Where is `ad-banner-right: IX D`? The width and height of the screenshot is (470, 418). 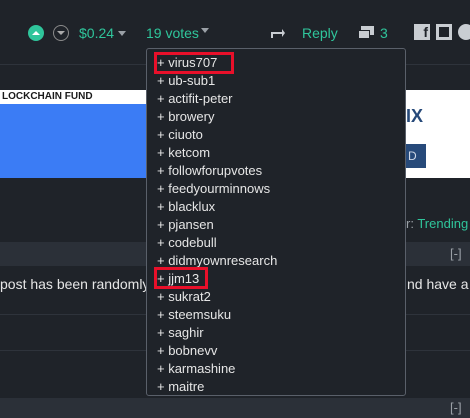 ad-banner-right: IX D is located at coordinates (438, 134).